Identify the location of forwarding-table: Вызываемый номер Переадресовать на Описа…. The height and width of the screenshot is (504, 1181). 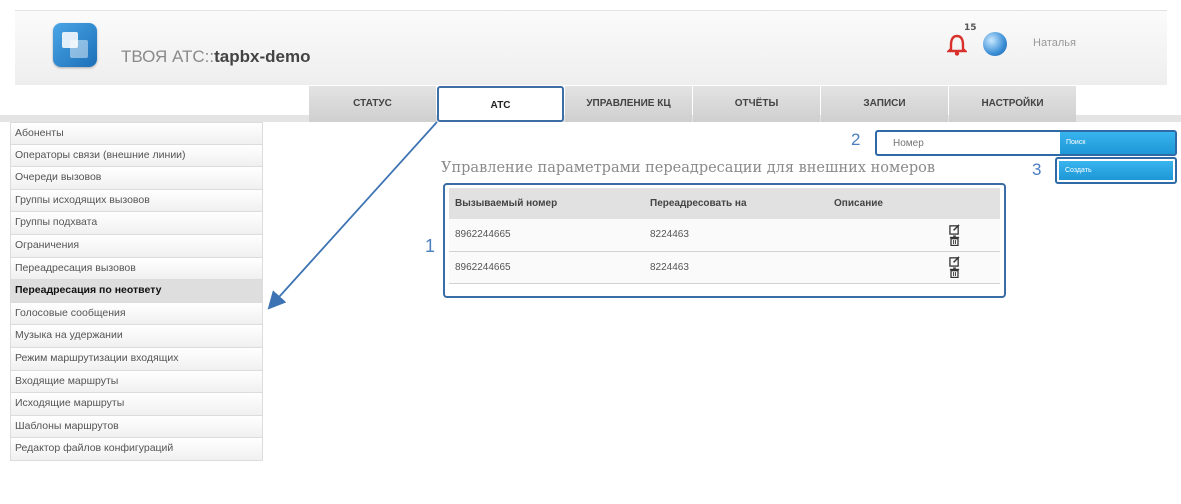
(724, 236).